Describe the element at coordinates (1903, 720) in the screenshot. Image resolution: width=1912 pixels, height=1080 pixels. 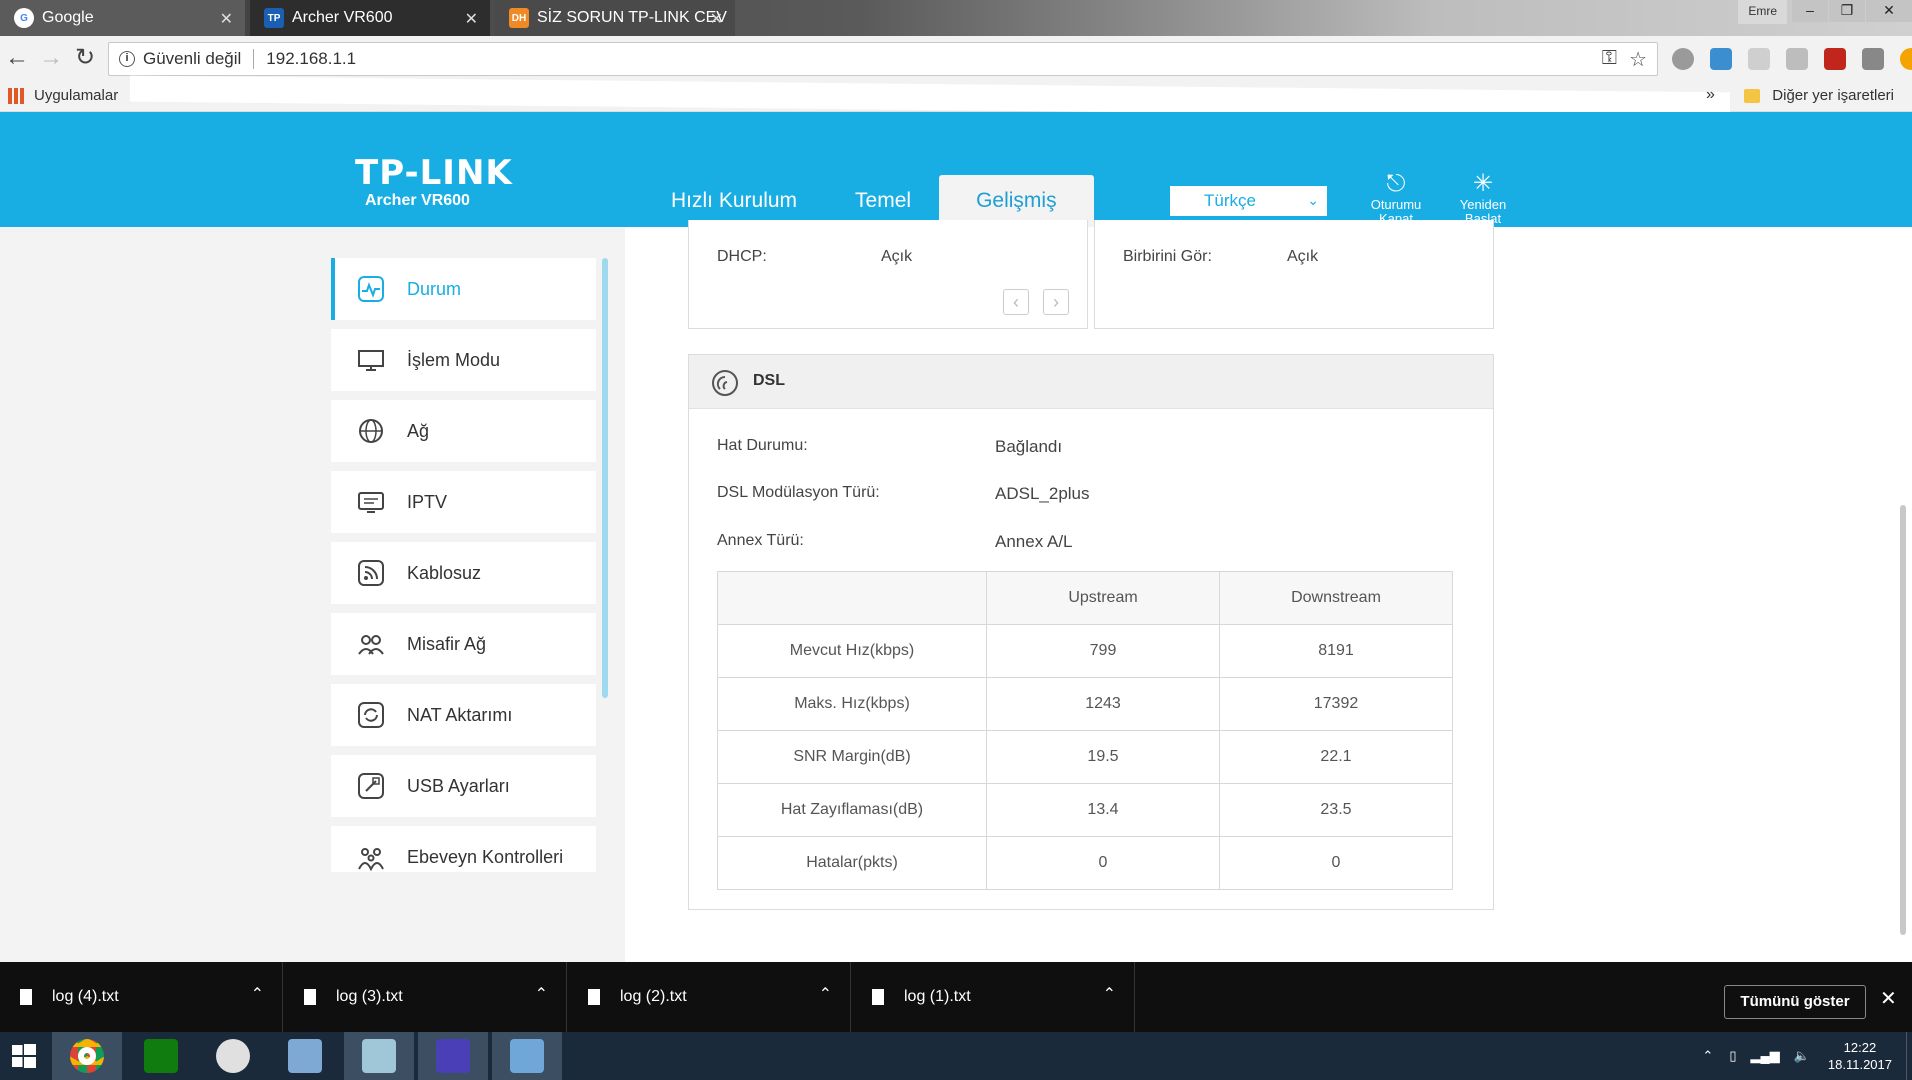
I see `page-scrollbar` at that location.